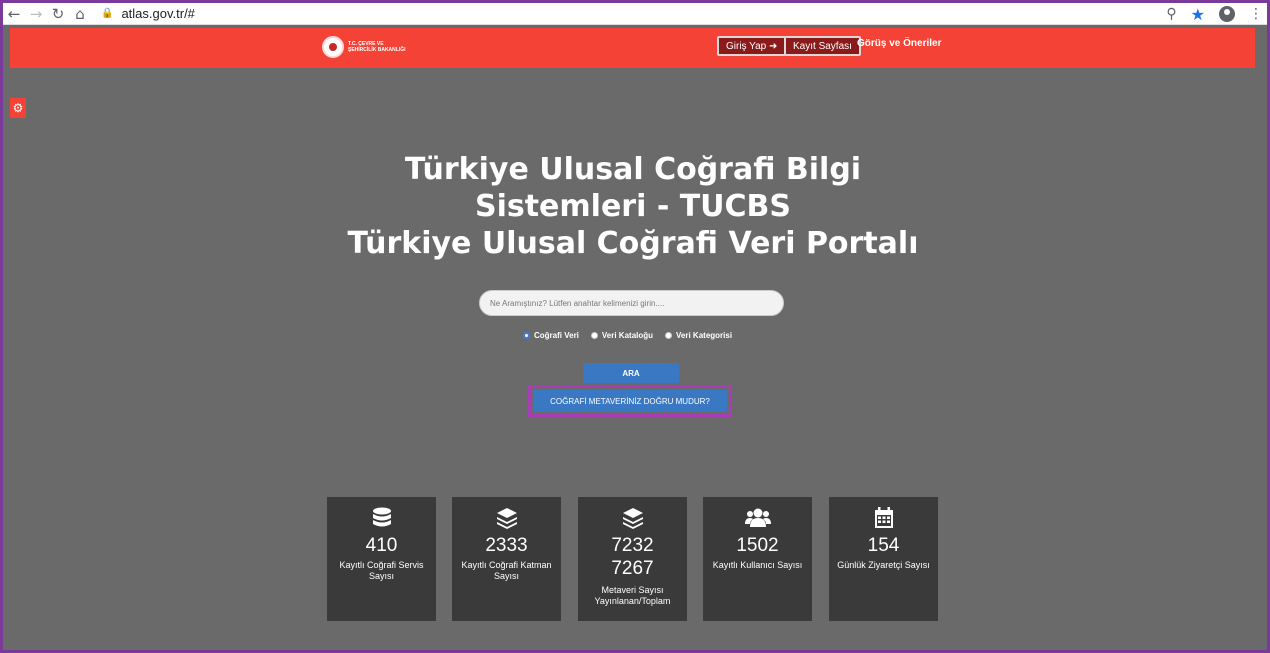 This screenshot has height=653, width=1270. Describe the element at coordinates (822, 46) in the screenshot. I see `register-button: Kayıt Sayfası` at that location.